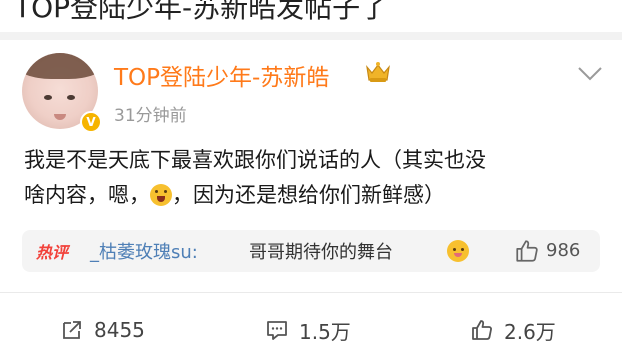 The height and width of the screenshot is (364, 622). What do you see at coordinates (91, 122) in the screenshot?
I see `v-badge-icon: V` at bounding box center [91, 122].